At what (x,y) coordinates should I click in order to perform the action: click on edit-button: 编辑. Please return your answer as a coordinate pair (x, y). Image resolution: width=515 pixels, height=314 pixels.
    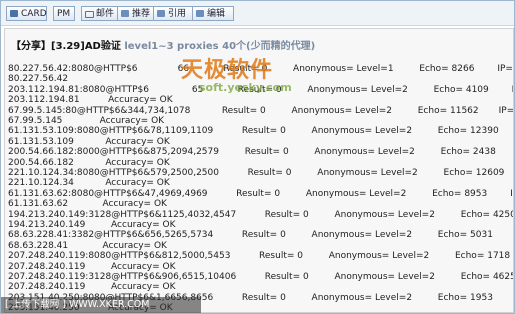
    Looking at the image, I should click on (213, 13).